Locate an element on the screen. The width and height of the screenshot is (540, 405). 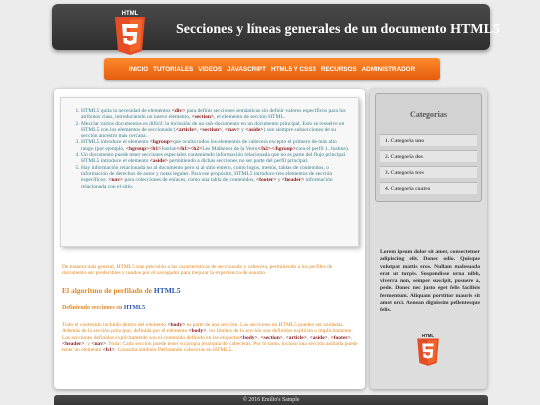
site-footer: © 2016 Emilio's Sample is located at coordinates (271, 400).